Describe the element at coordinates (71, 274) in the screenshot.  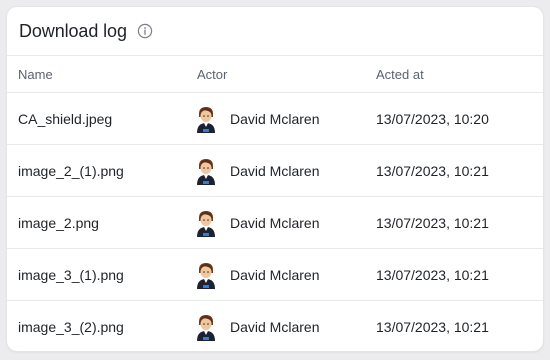
I see `file-name: image_3_(1).png` at that location.